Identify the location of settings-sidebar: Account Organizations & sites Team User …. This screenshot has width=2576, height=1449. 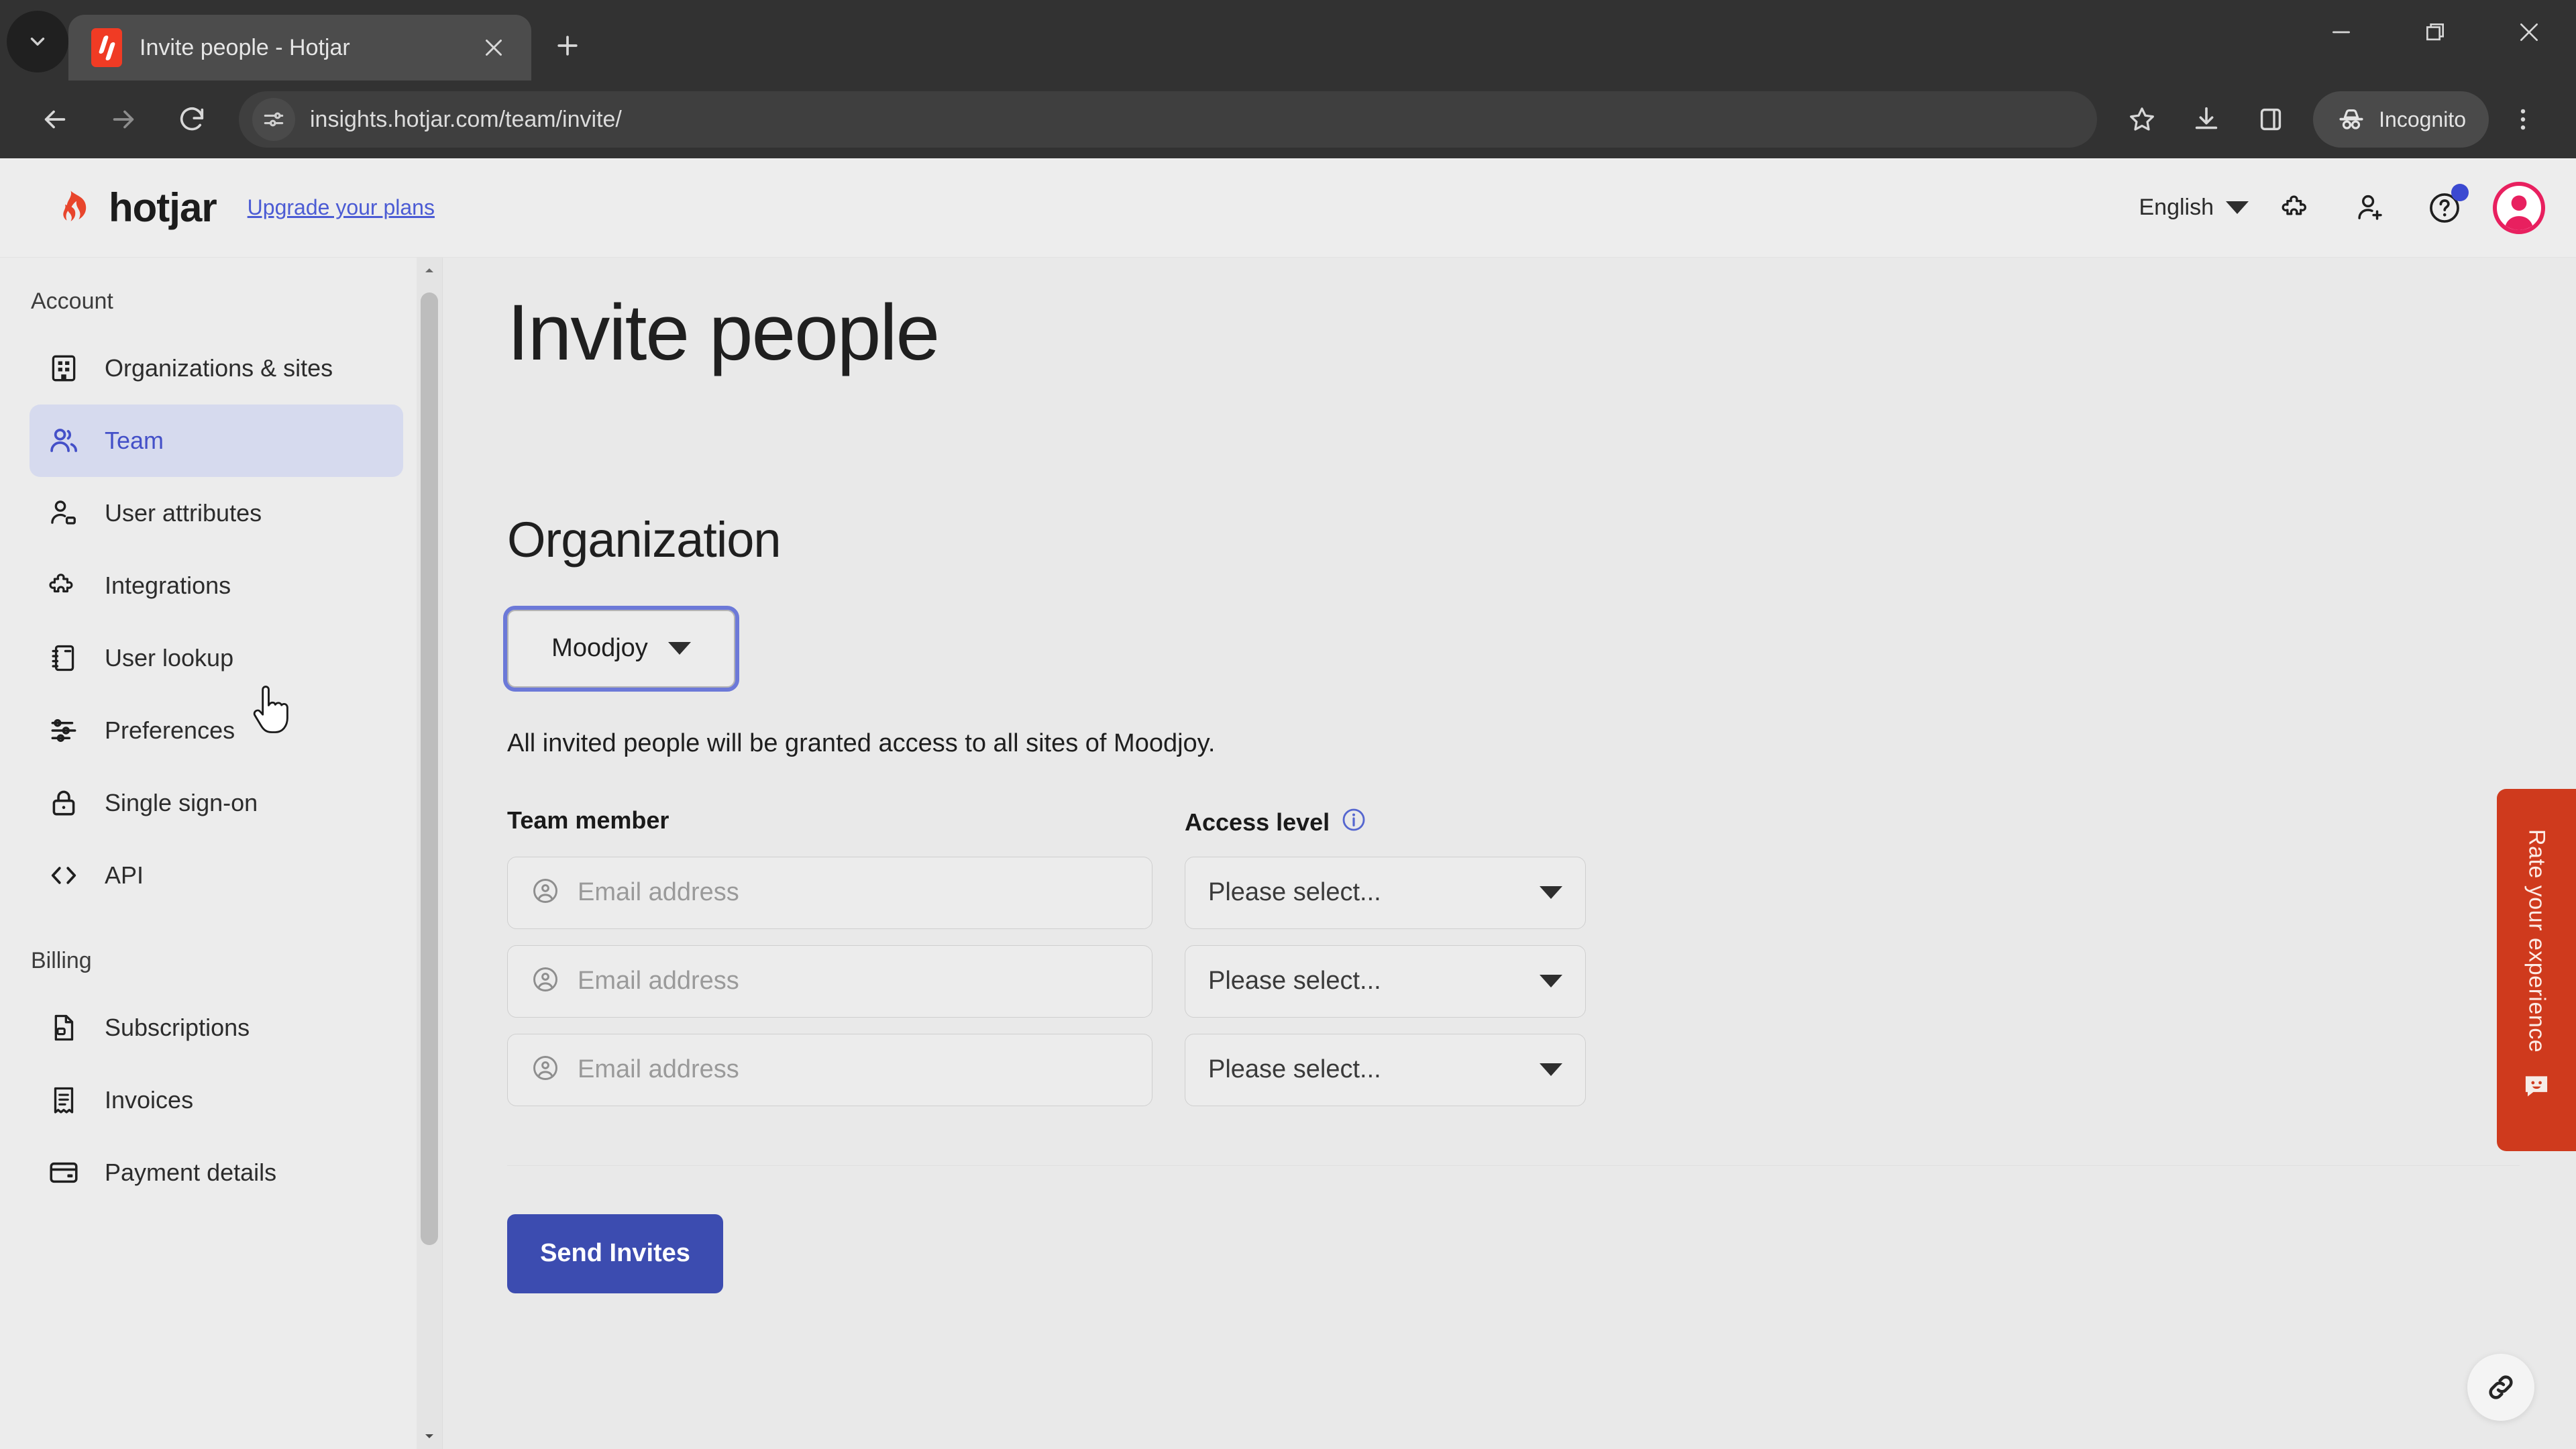
(221, 853).